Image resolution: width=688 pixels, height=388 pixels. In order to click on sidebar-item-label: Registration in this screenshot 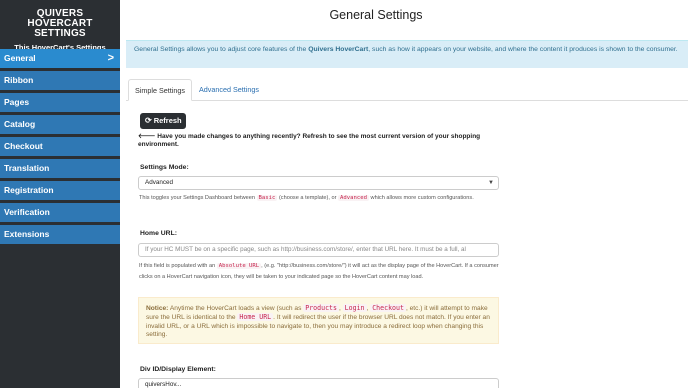, I will do `click(29, 190)`.